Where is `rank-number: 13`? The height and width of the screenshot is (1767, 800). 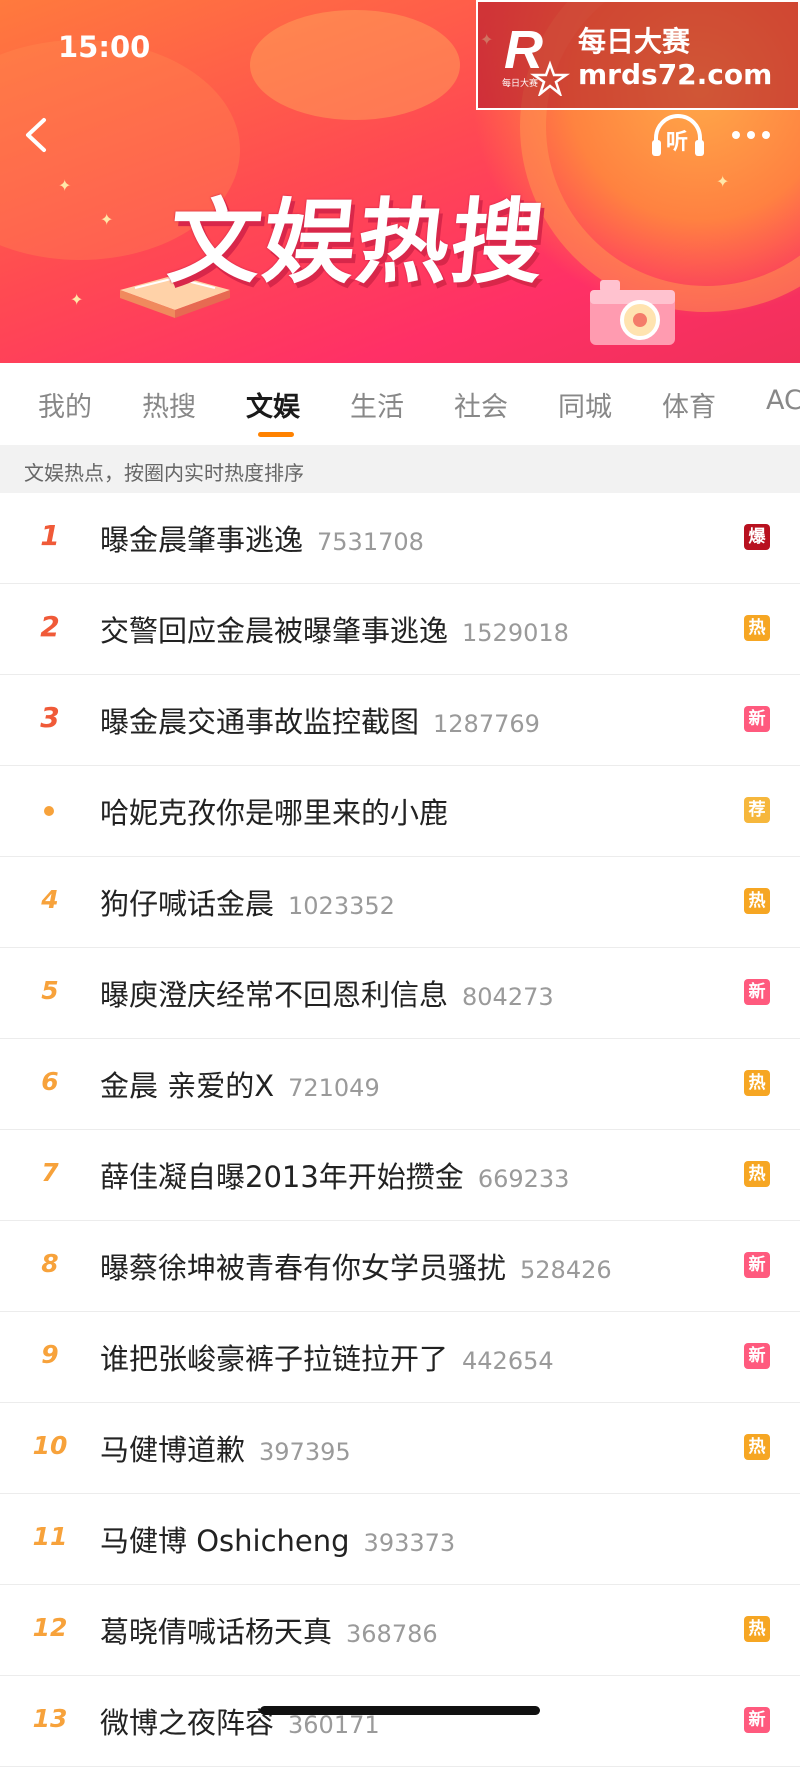
rank-number: 13 is located at coordinates (50, 1718).